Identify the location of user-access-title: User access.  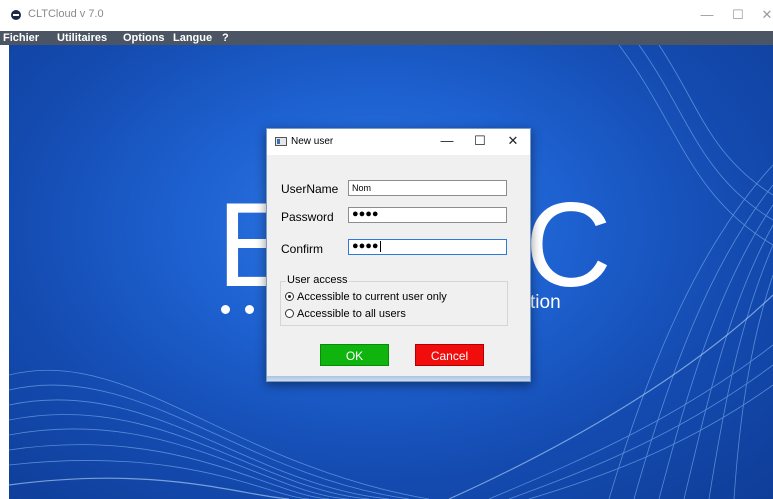
(317, 280).